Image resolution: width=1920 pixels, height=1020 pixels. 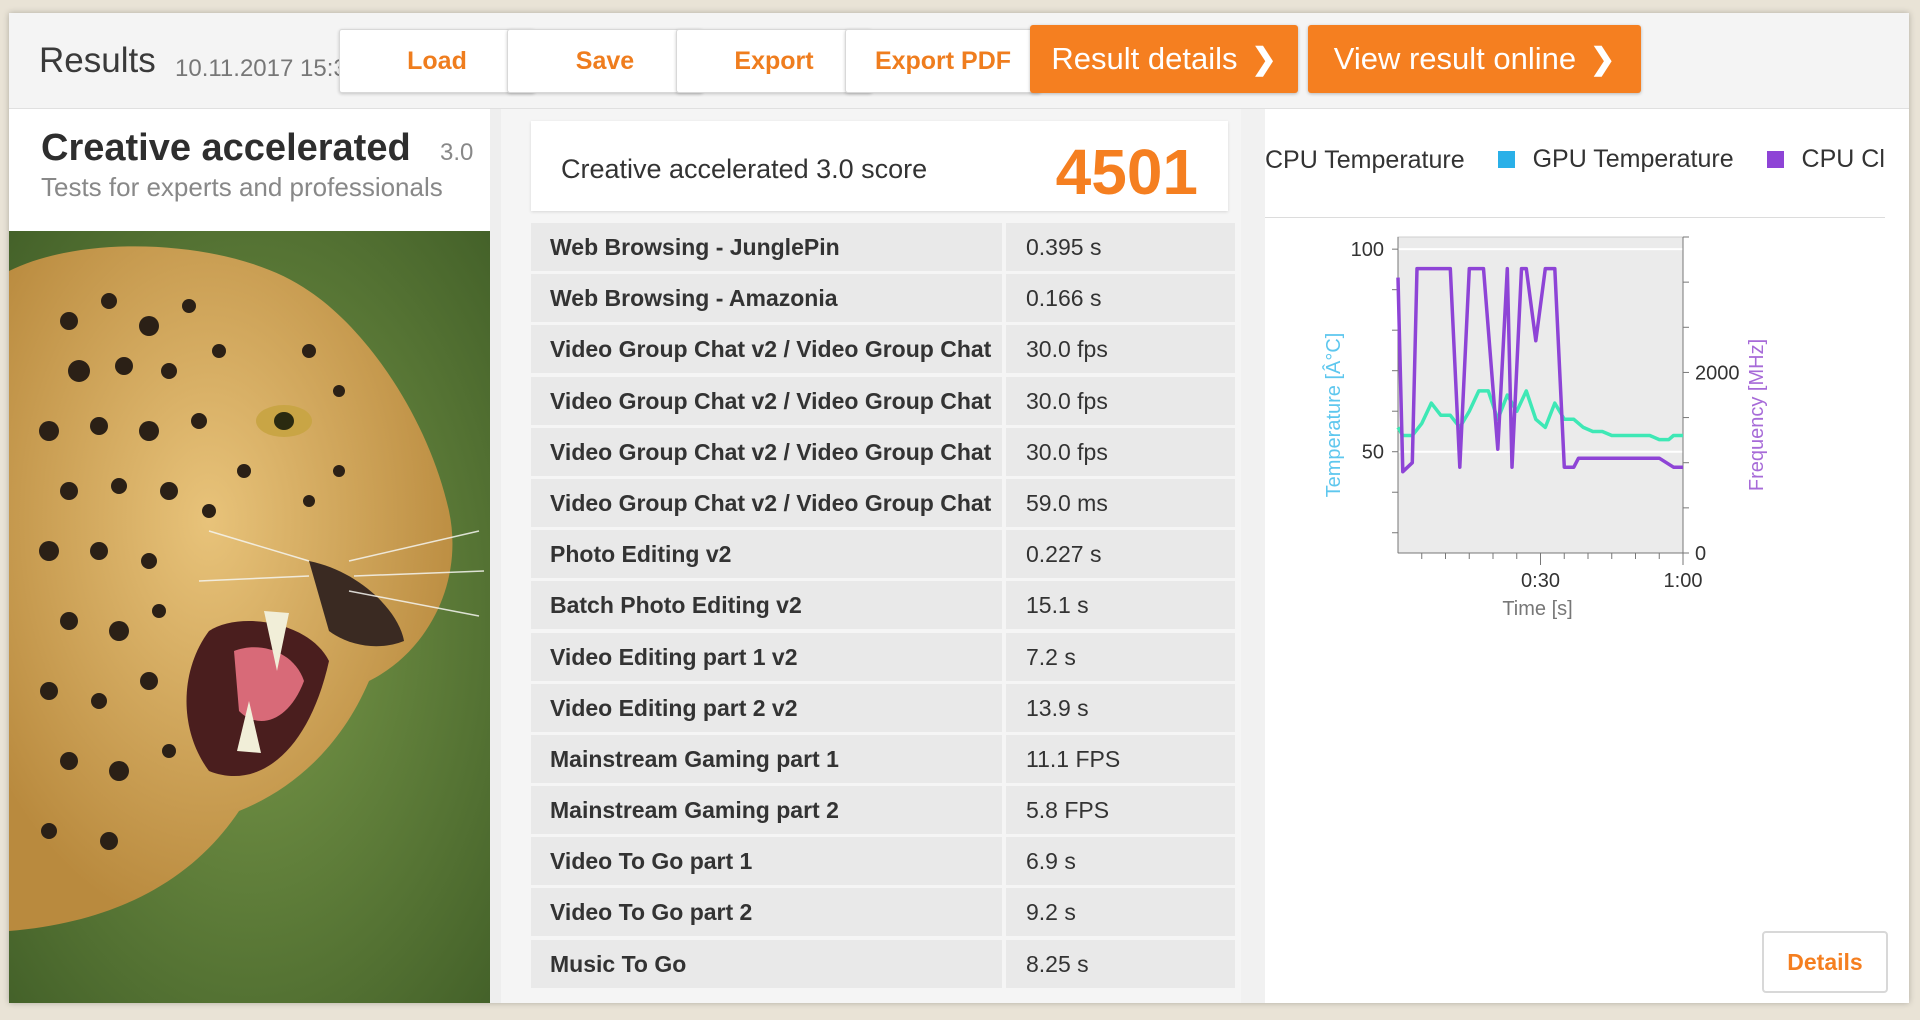 What do you see at coordinates (766, 758) in the screenshot?
I see `result-test-name: Mainstream Gaming part 1` at bounding box center [766, 758].